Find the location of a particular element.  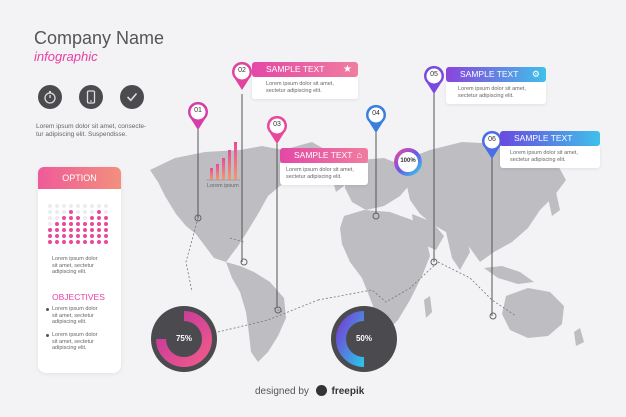

star-icon: ★ is located at coordinates (347, 69).